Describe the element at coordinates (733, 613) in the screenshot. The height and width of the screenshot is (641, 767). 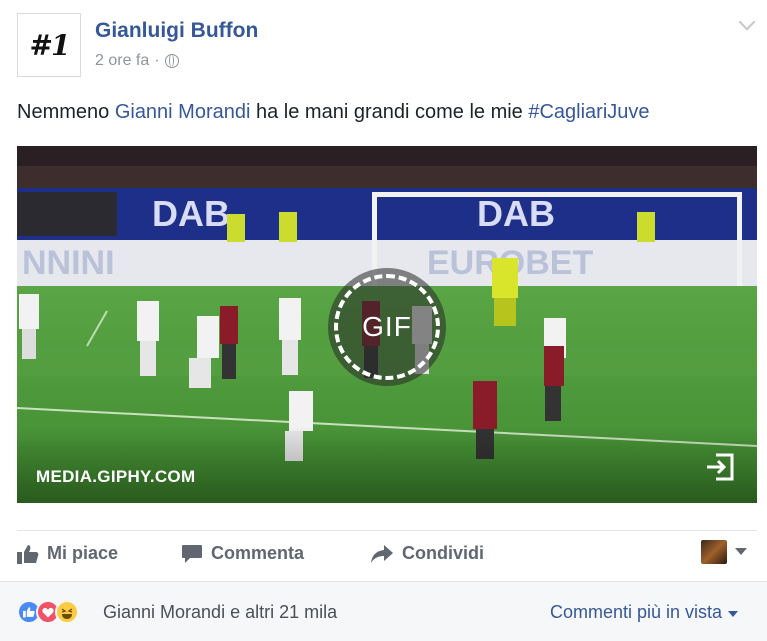
I see `sort-caret-icon` at that location.